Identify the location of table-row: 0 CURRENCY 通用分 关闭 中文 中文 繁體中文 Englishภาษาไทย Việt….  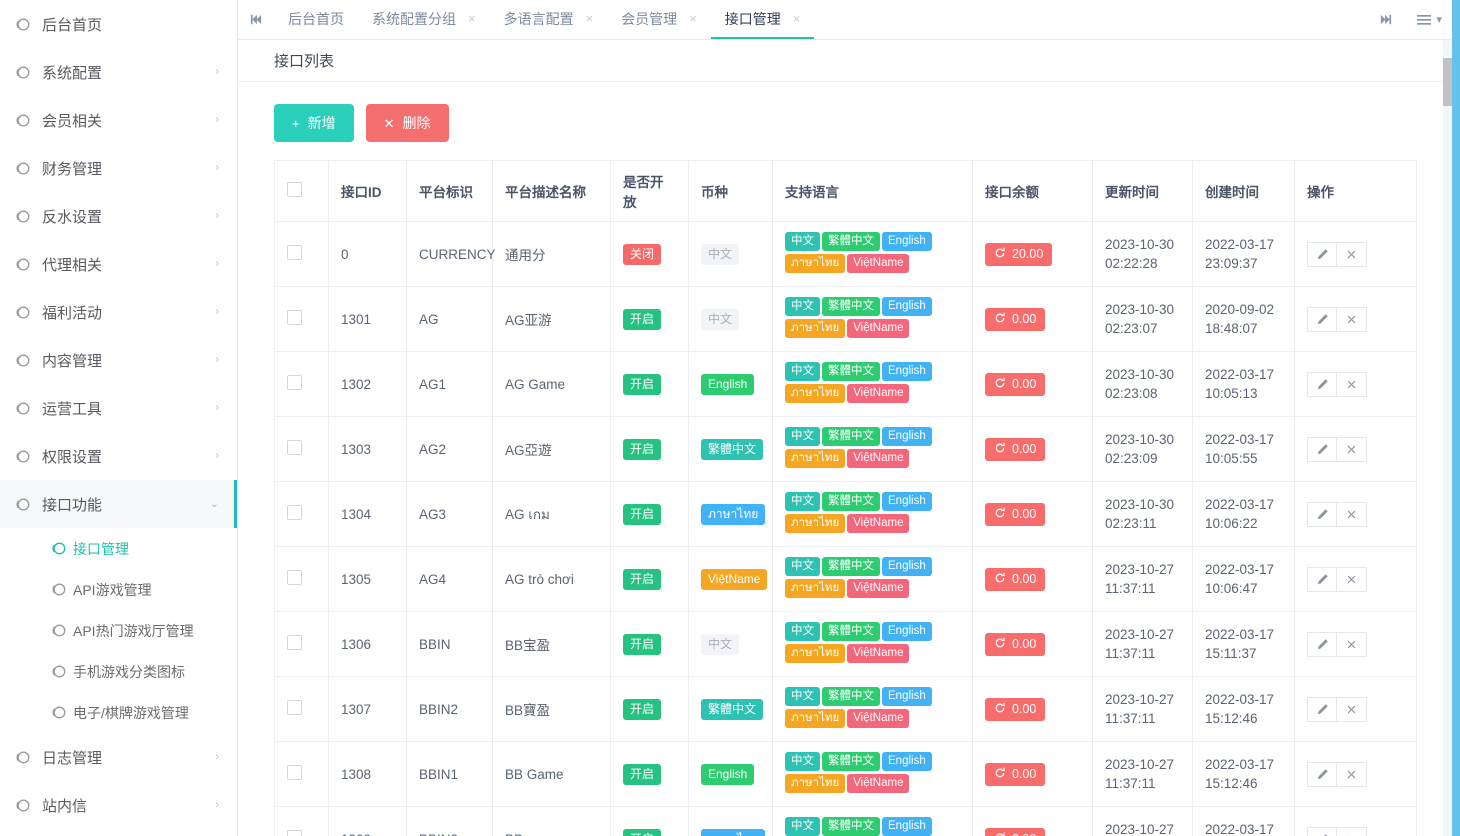
(845, 254).